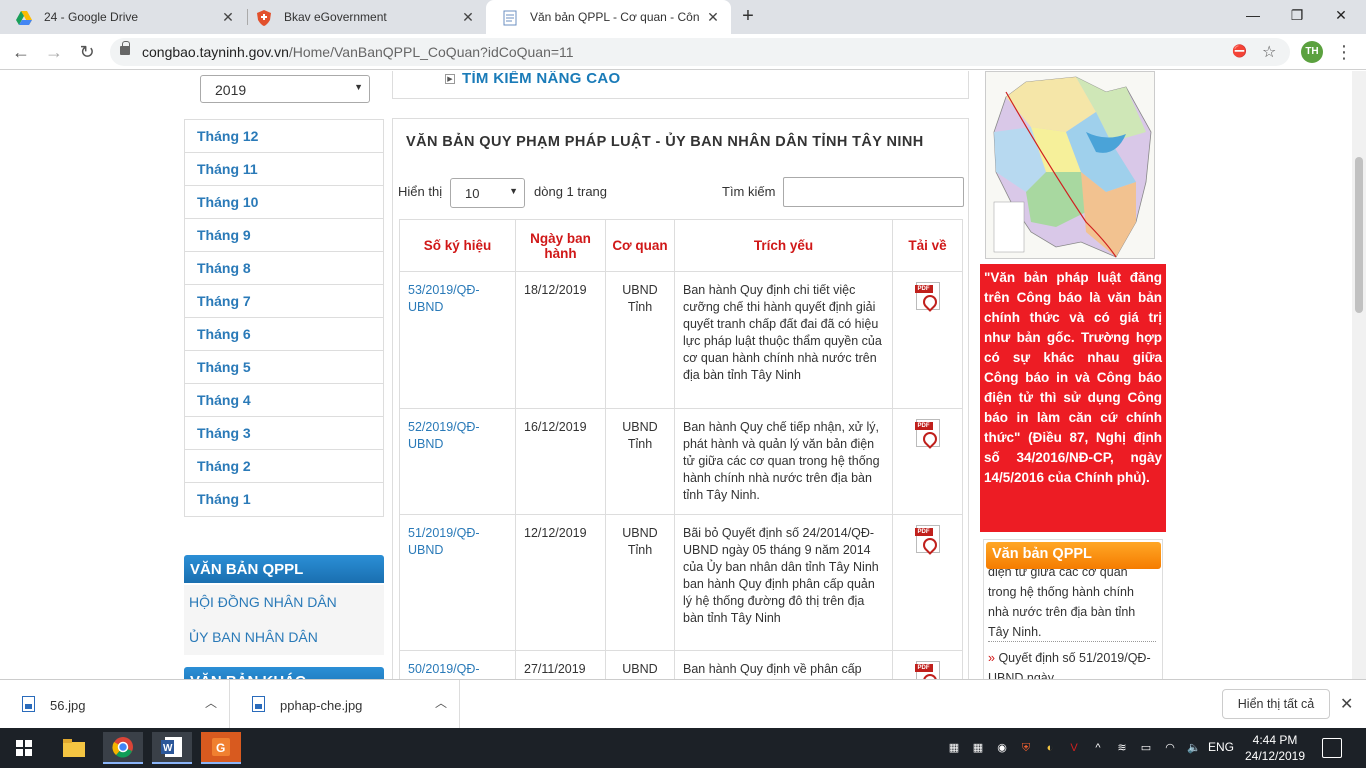  I want to click on year-value: 2019, so click(231, 90).